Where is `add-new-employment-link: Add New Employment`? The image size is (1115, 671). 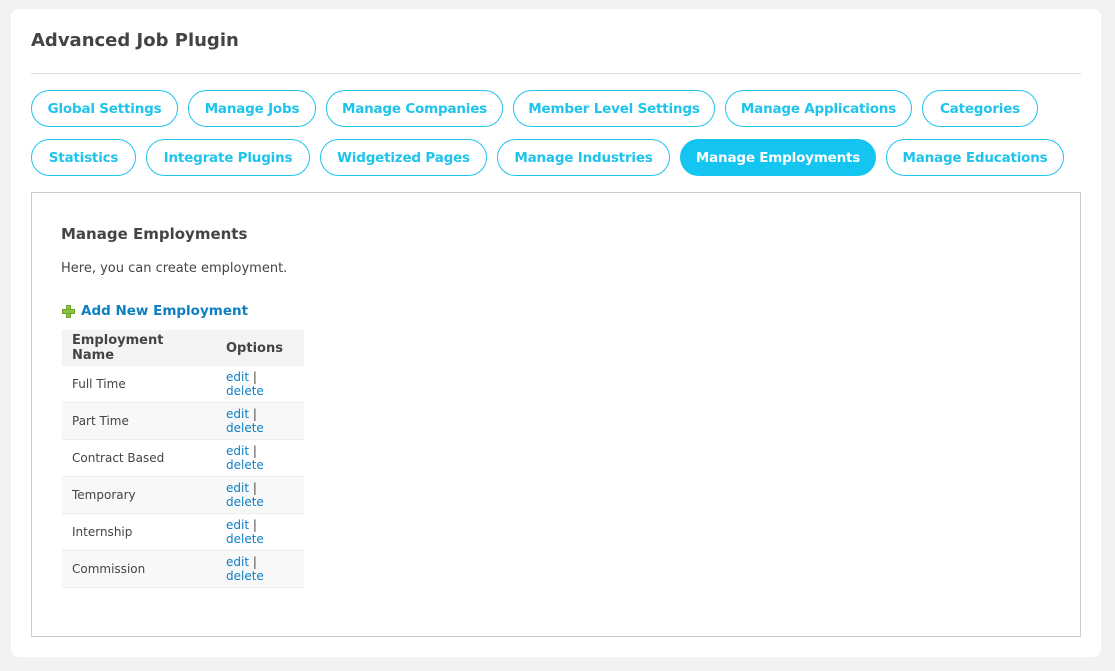
add-new-employment-link: Add New Employment is located at coordinates (155, 311).